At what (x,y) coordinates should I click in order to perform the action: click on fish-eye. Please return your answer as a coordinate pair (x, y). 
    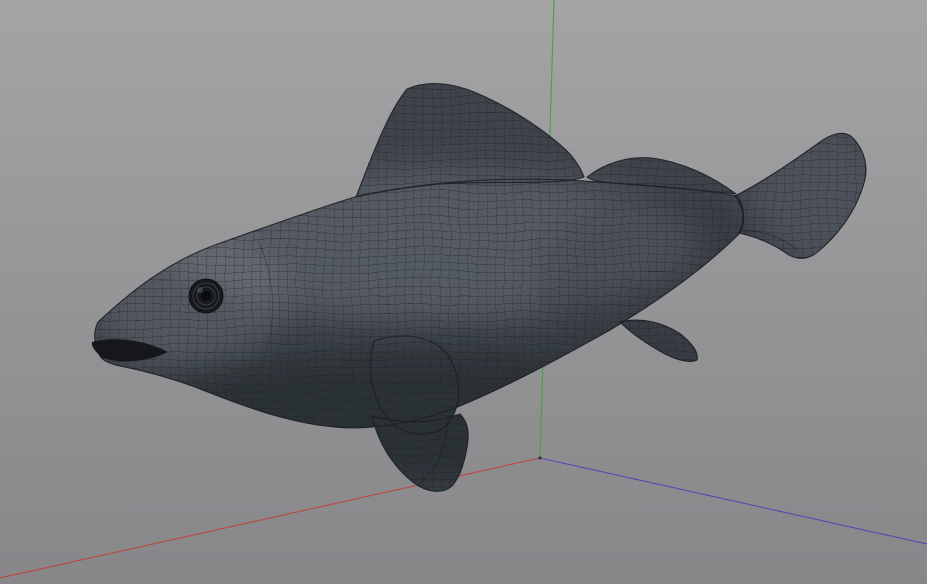
    Looking at the image, I should click on (206, 296).